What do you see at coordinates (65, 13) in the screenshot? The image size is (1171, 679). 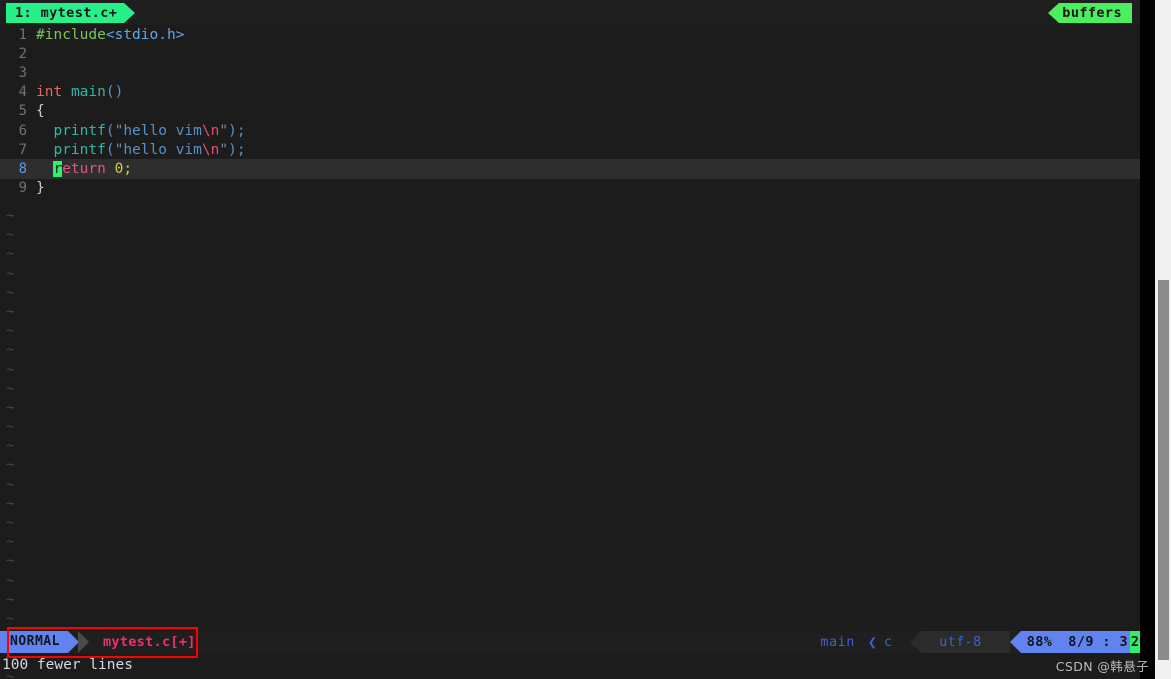 I see `tab-buffer-label: 1: mytest.c+` at bounding box center [65, 13].